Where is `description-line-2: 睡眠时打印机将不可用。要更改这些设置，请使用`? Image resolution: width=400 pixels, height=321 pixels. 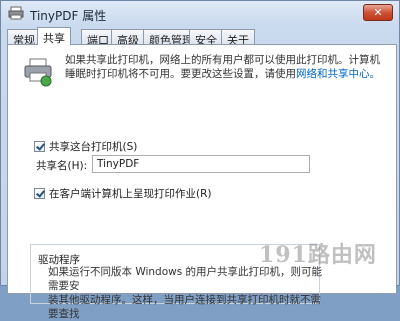
description-line-2: 睡眠时打印机将不可用。要更改这些设置，请使用 is located at coordinates (180, 74).